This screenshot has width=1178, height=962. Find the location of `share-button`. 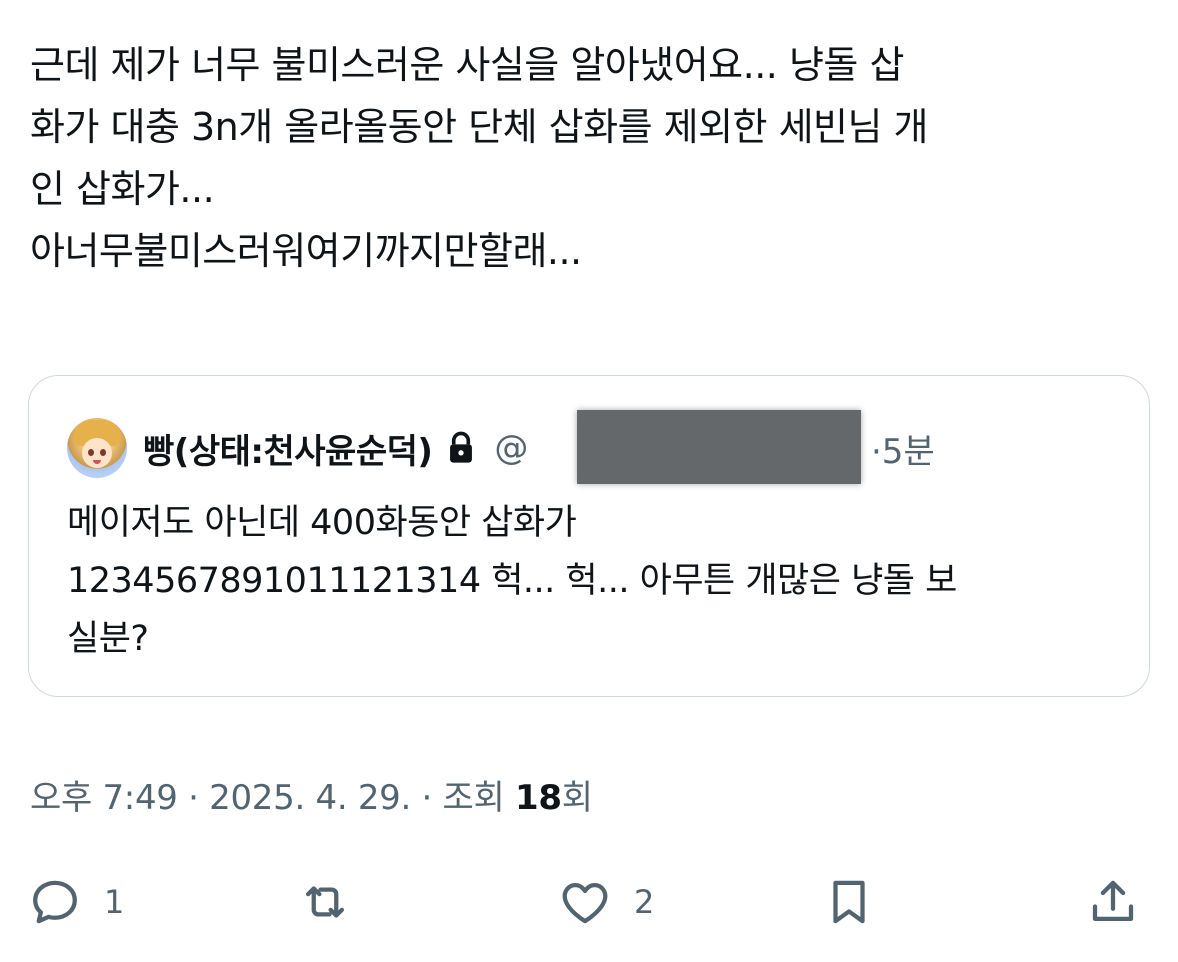

share-button is located at coordinates (1113, 902).